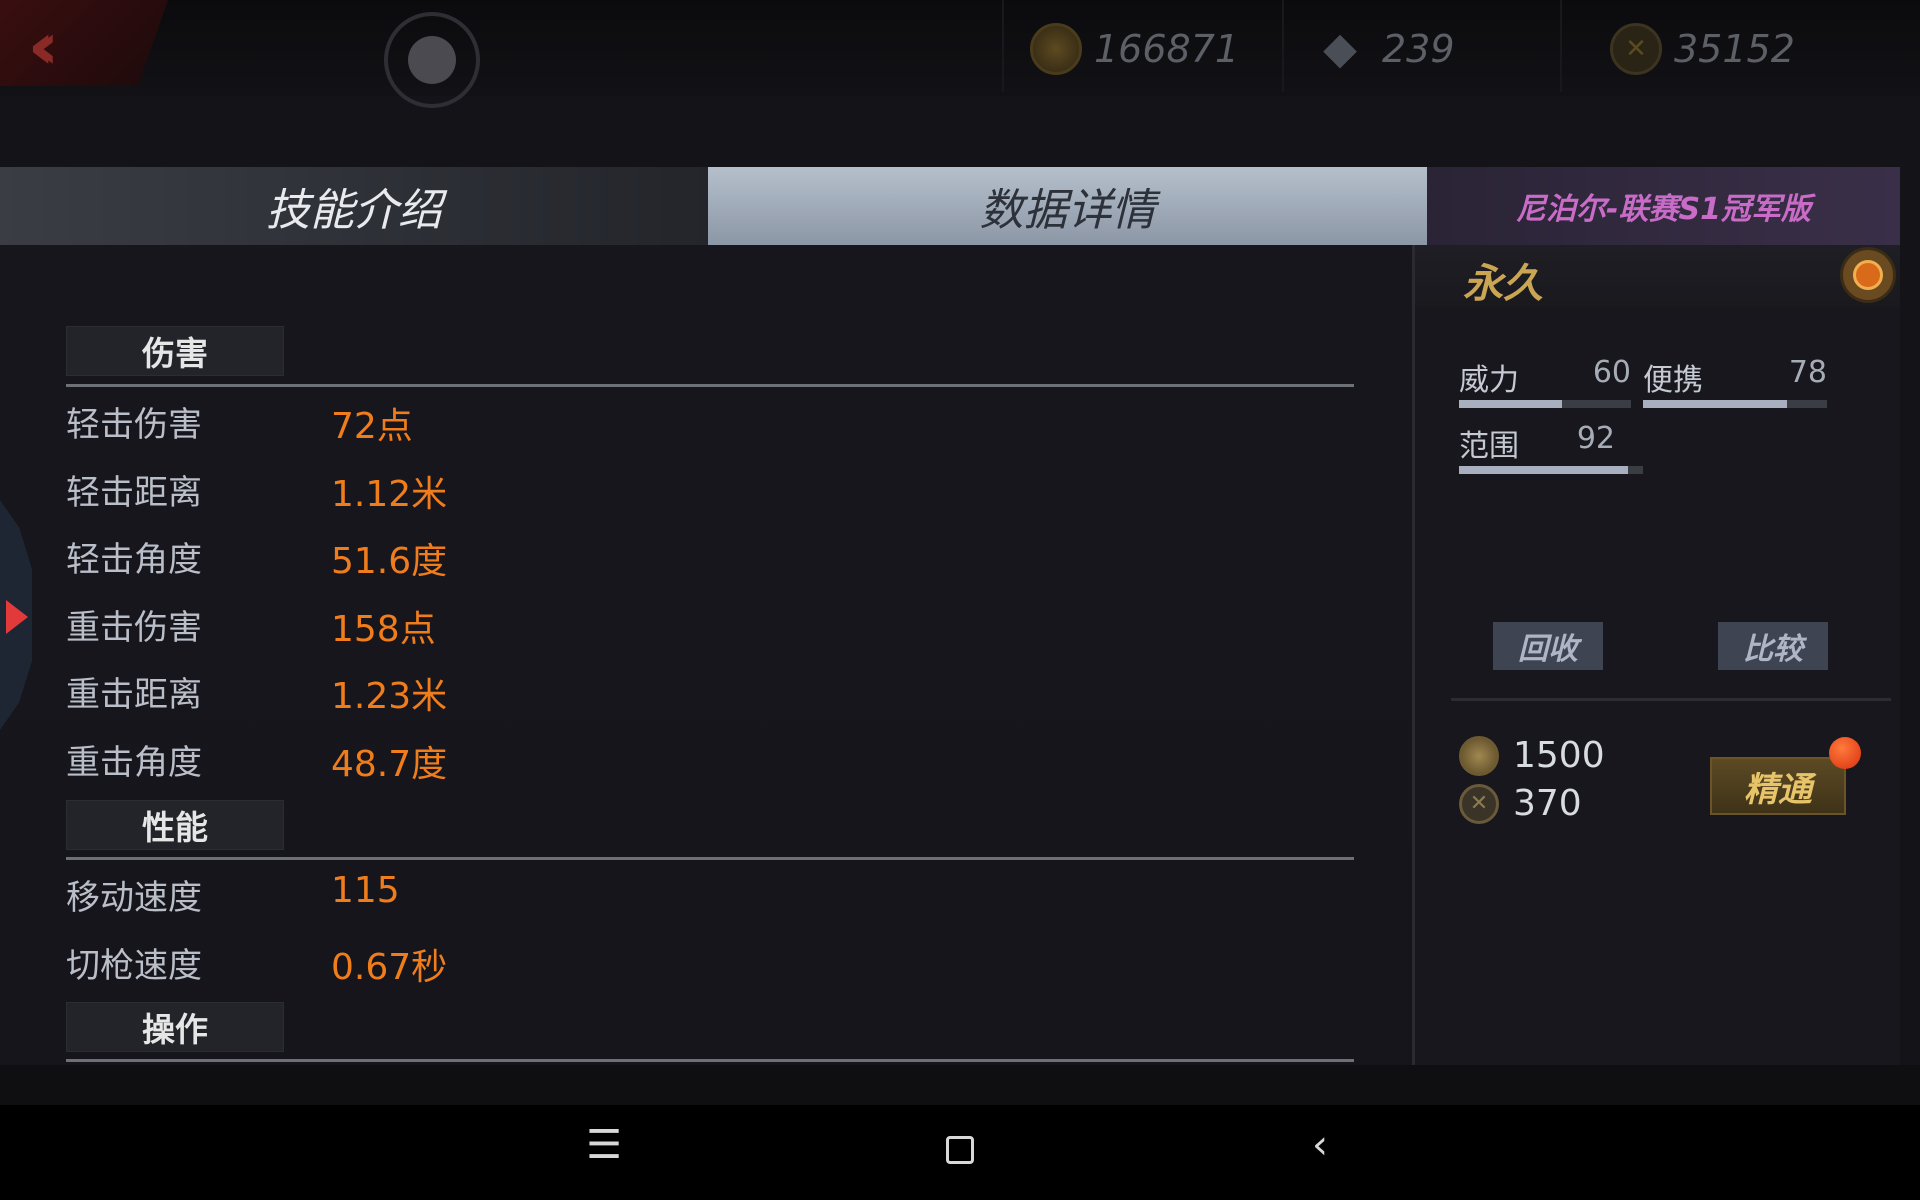 Image resolution: width=1920 pixels, height=1200 pixels. What do you see at coordinates (1595, 438) in the screenshot?
I see `attr-value: 92` at bounding box center [1595, 438].